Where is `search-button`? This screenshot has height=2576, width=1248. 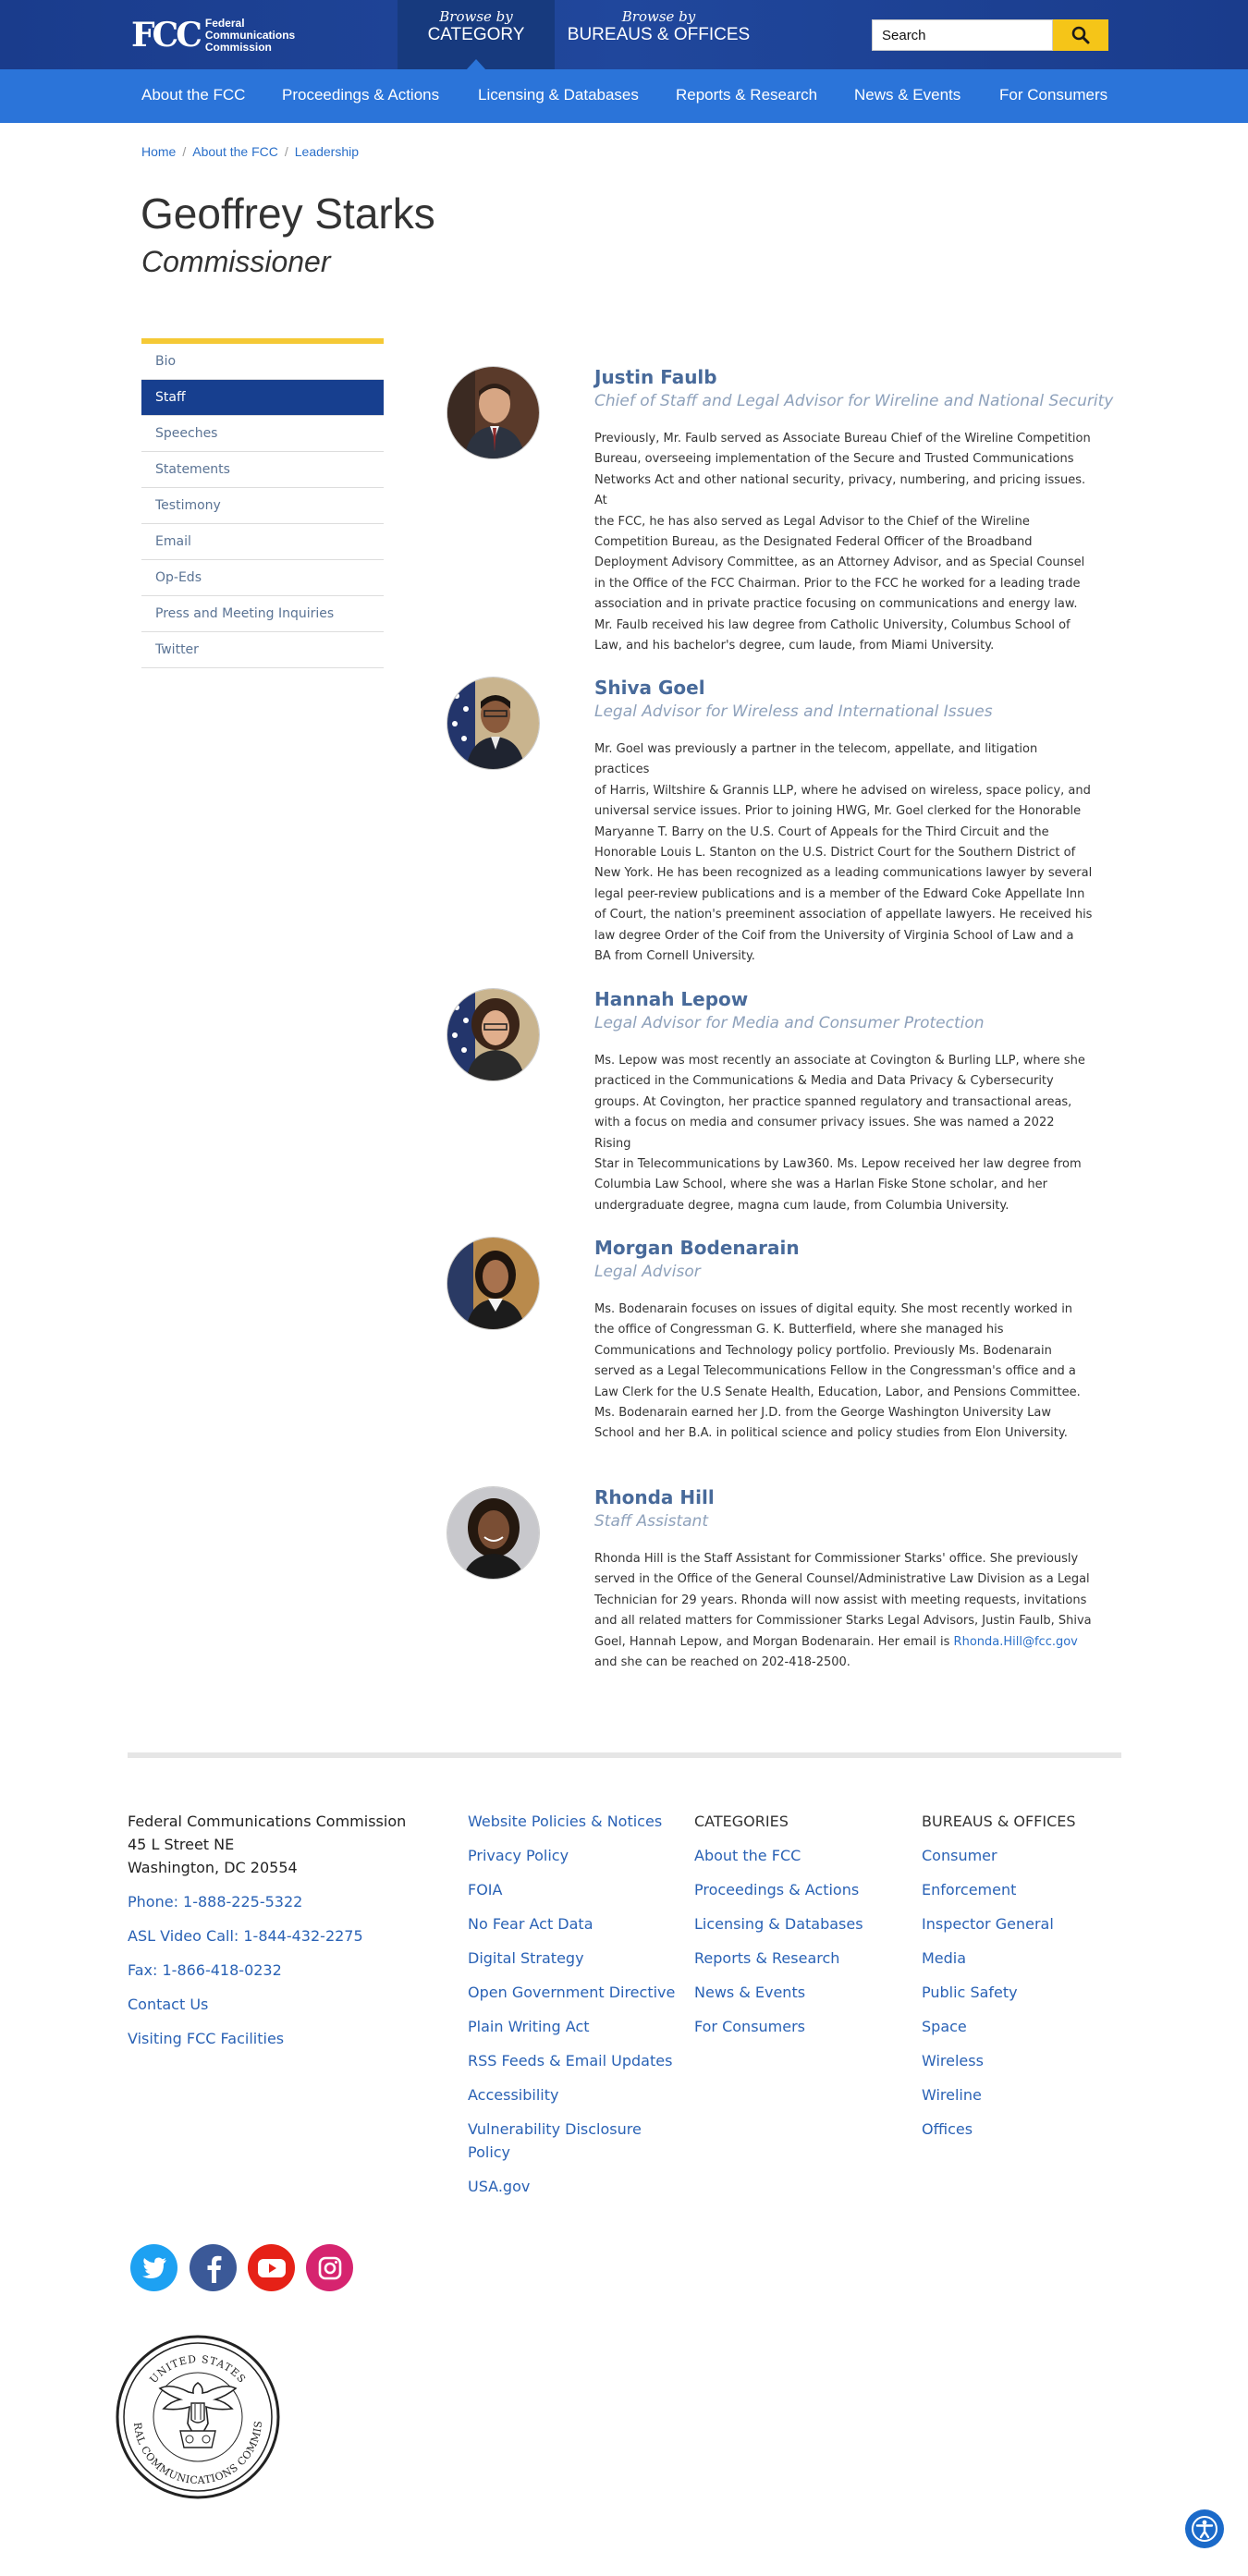
search-button is located at coordinates (1080, 35).